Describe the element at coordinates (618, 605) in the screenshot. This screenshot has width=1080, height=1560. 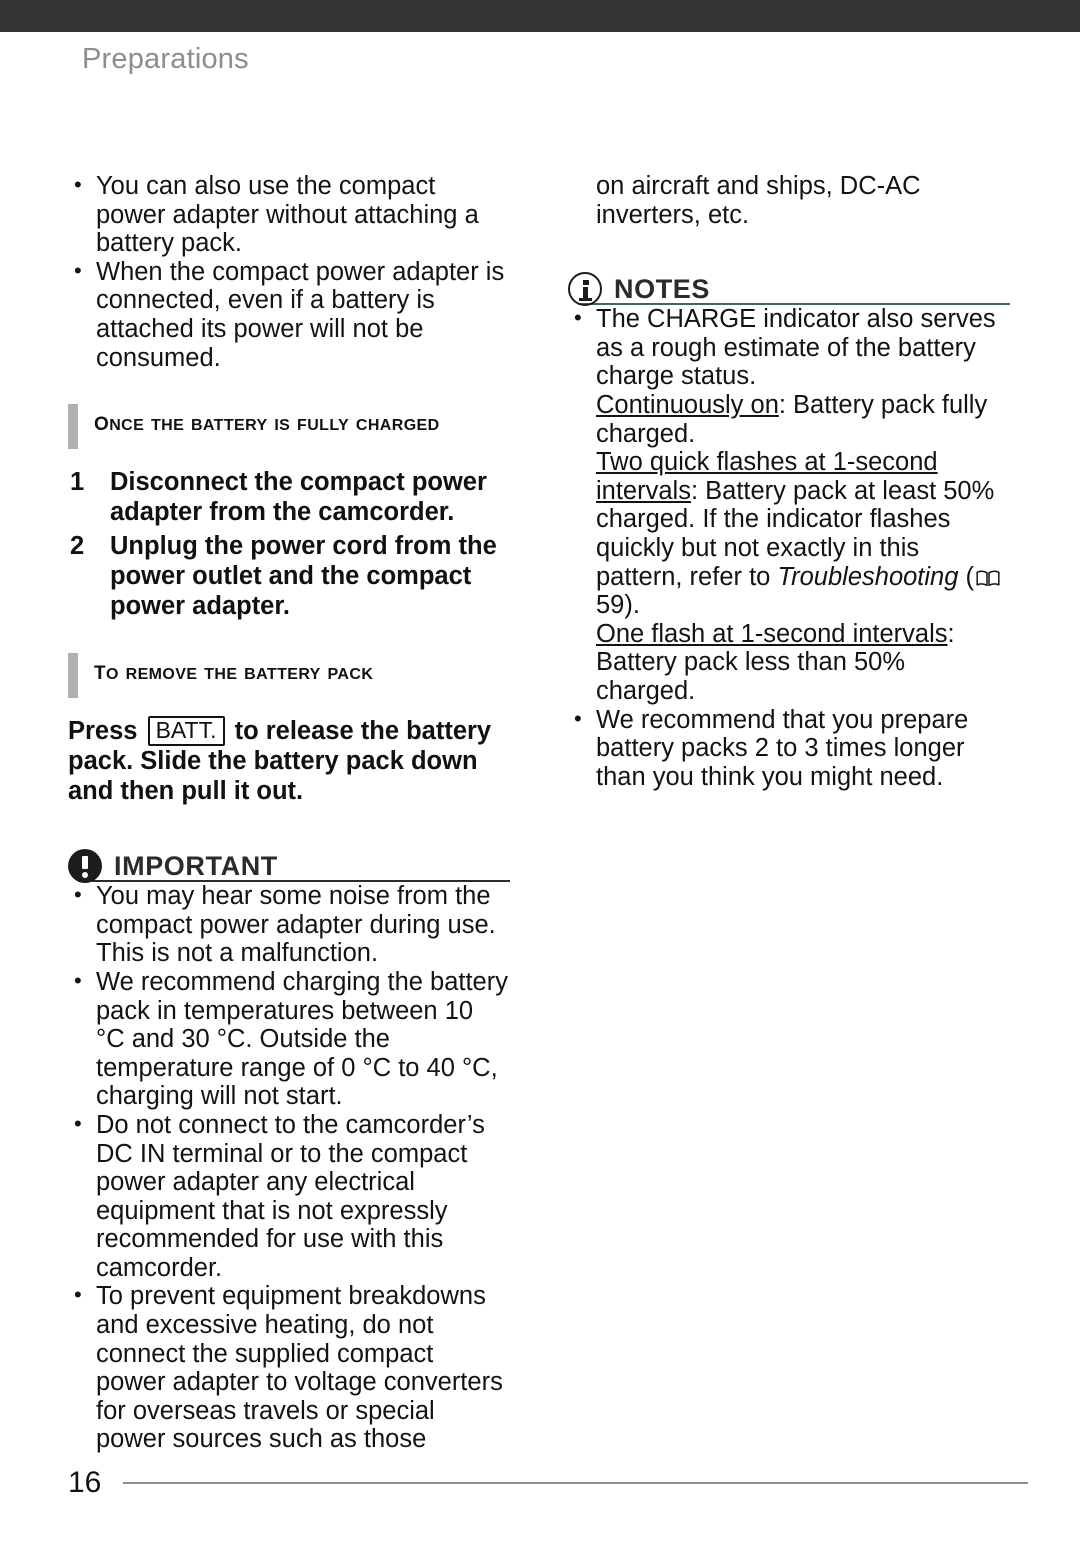
I see `reference-page-number: 59).` at that location.